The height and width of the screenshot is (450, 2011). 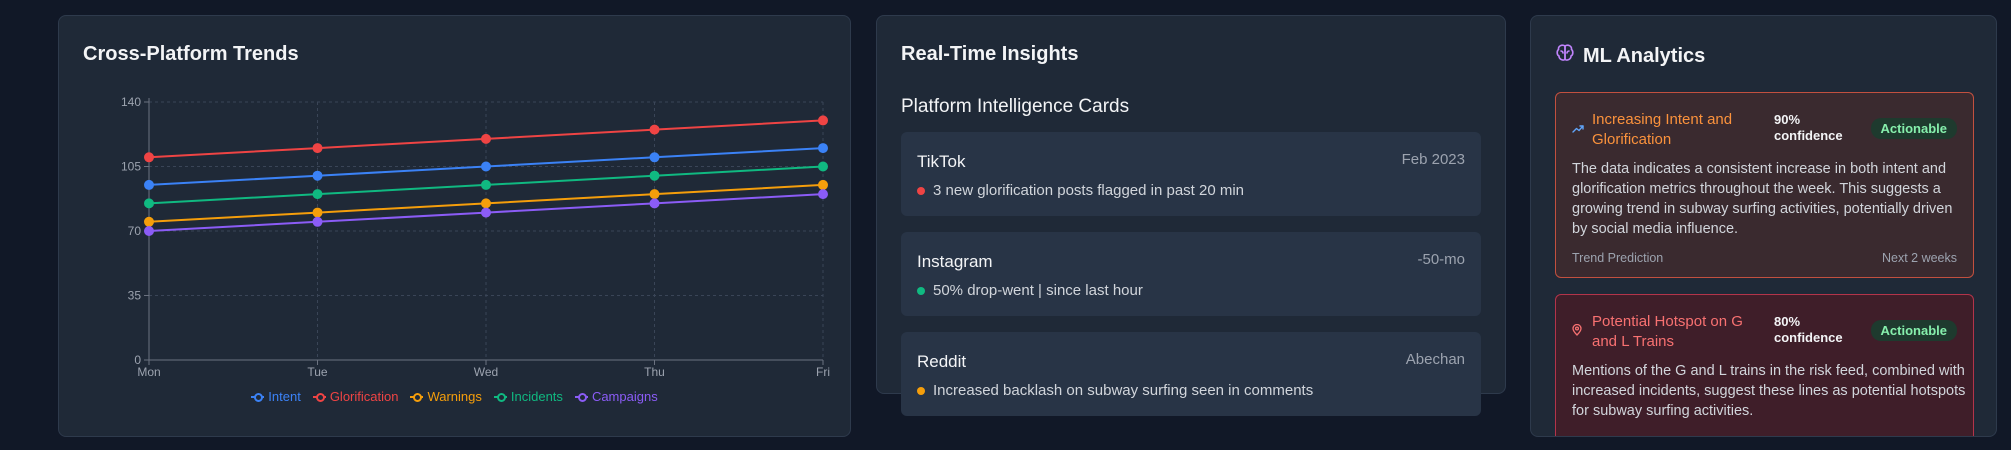 I want to click on y-tick-label: 70, so click(x=135, y=231).